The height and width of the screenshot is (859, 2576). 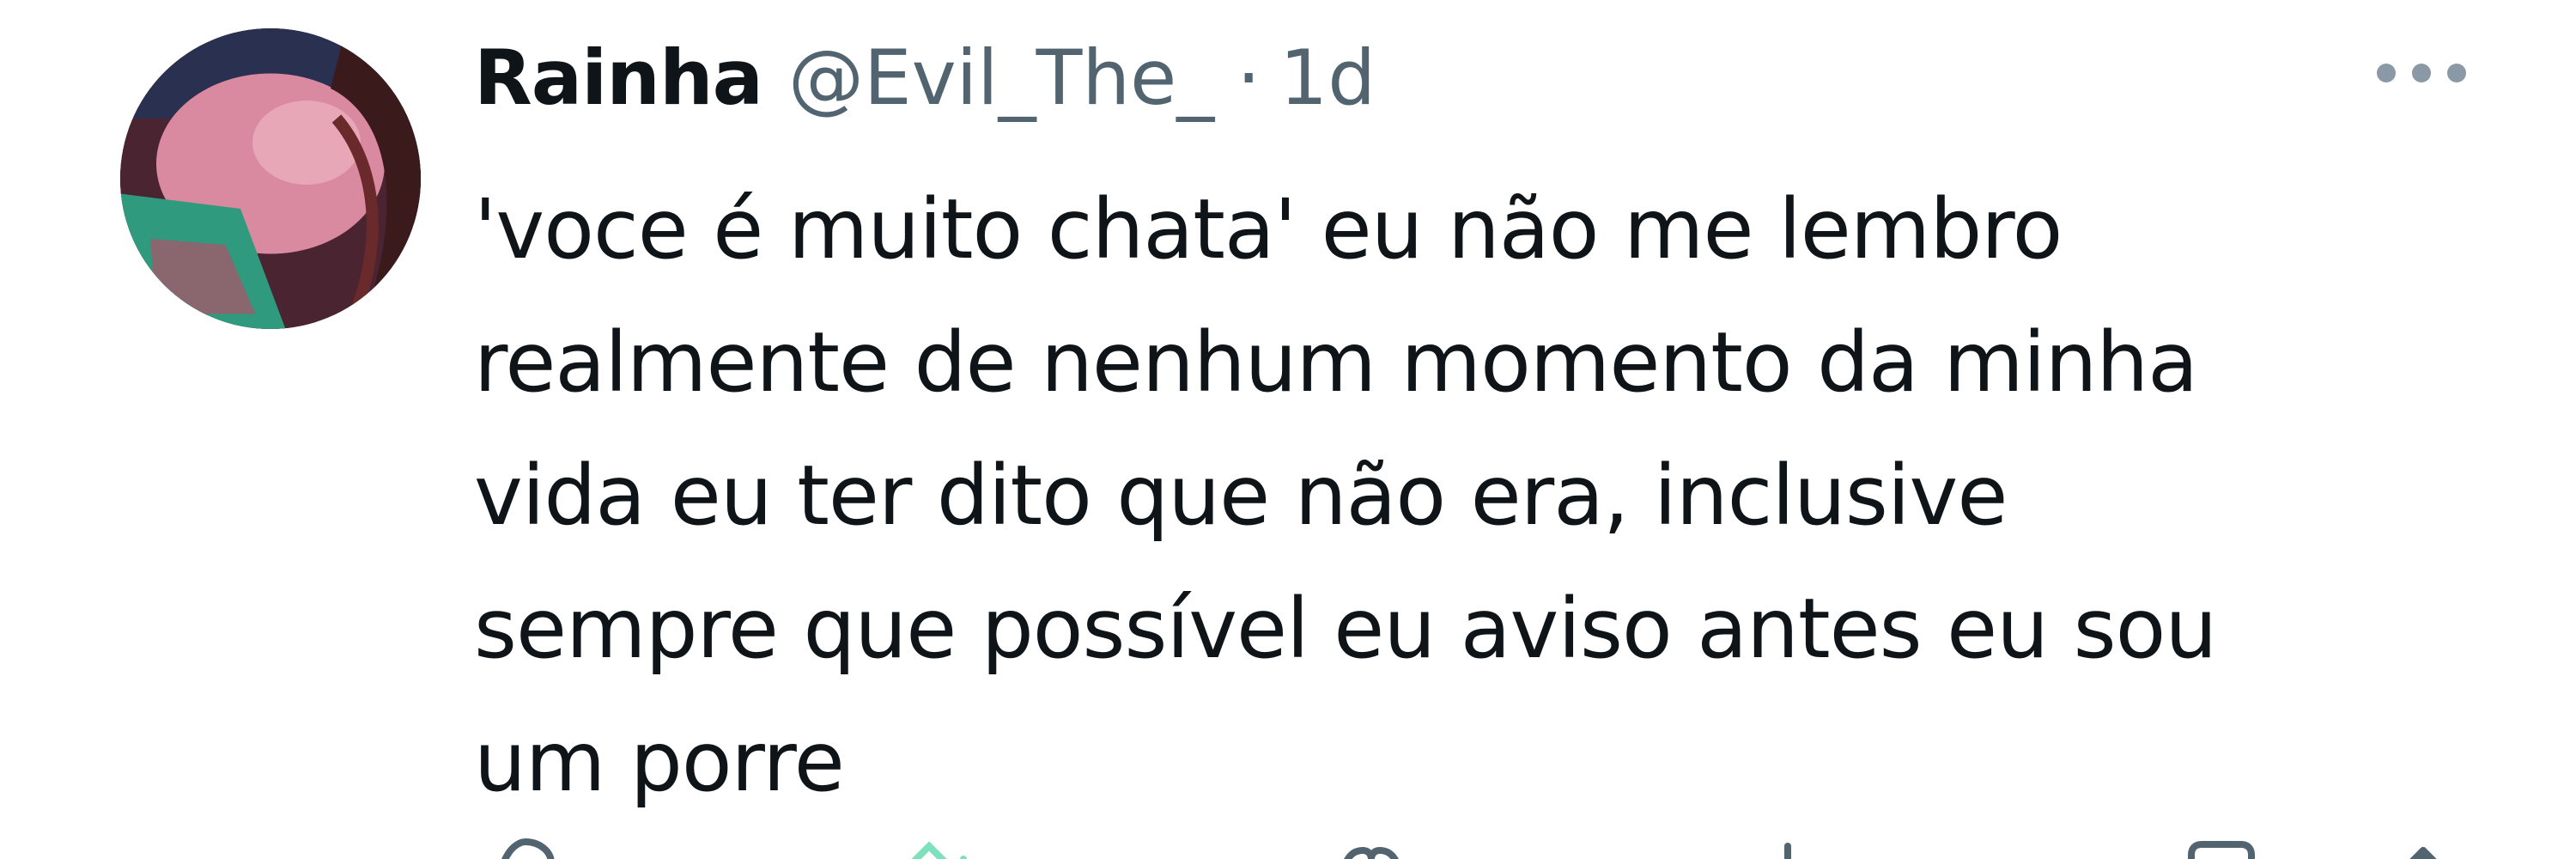 I want to click on display-name: Rainha, so click(x=618, y=78).